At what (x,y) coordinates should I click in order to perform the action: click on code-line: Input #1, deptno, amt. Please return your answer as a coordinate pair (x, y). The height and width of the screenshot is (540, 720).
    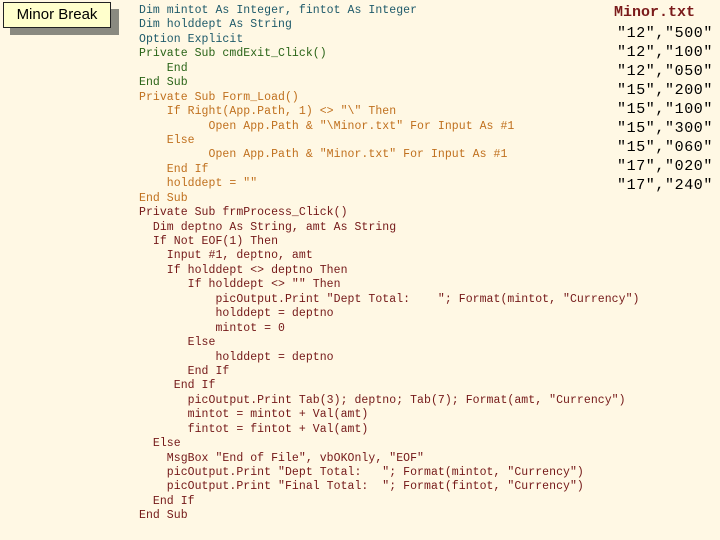
    Looking at the image, I should click on (226, 256).